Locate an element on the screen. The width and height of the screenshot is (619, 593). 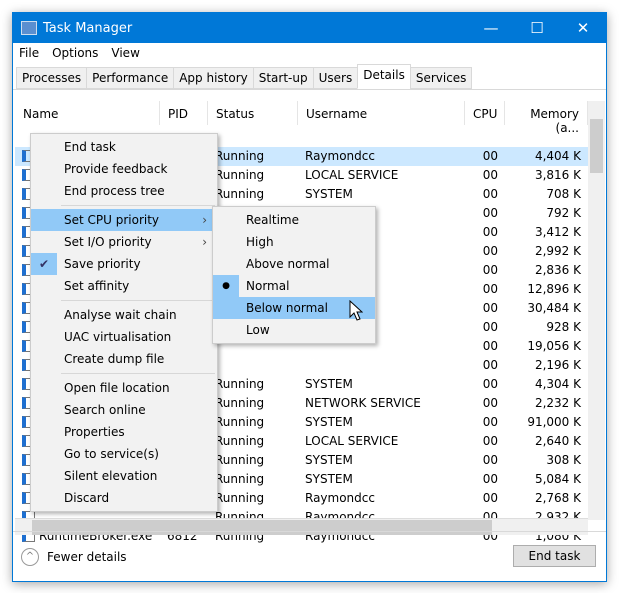
menu-item-analyse-wait-chain: Analyse wait chain is located at coordinates (124, 315).